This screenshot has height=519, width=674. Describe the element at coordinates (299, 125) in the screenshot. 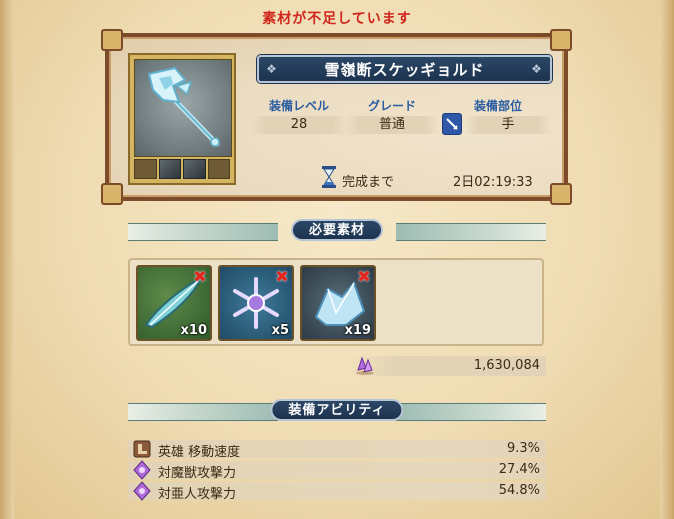

I see `equip-level-value: 28` at that location.